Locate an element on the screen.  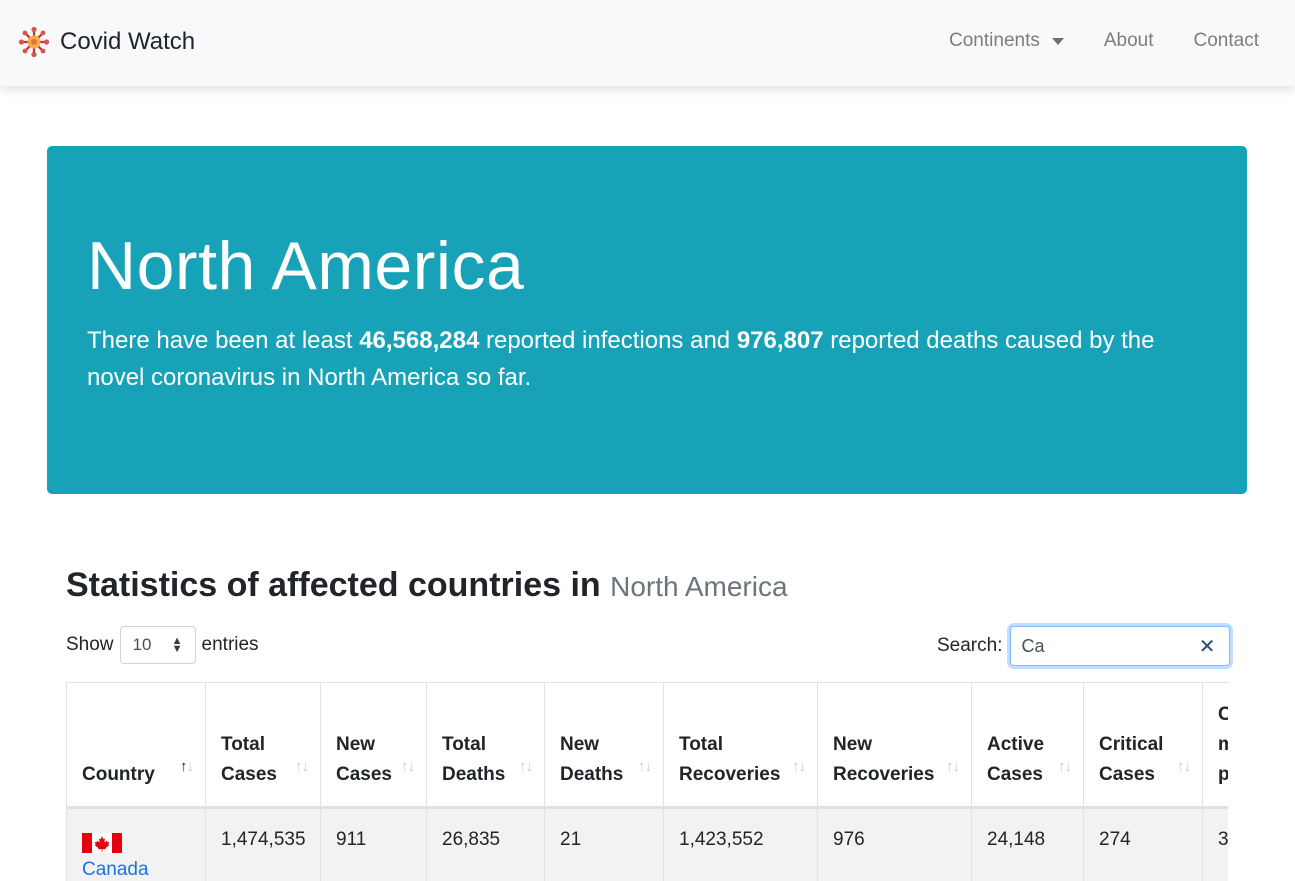
header-text: Active is located at coordinates (1016, 744).